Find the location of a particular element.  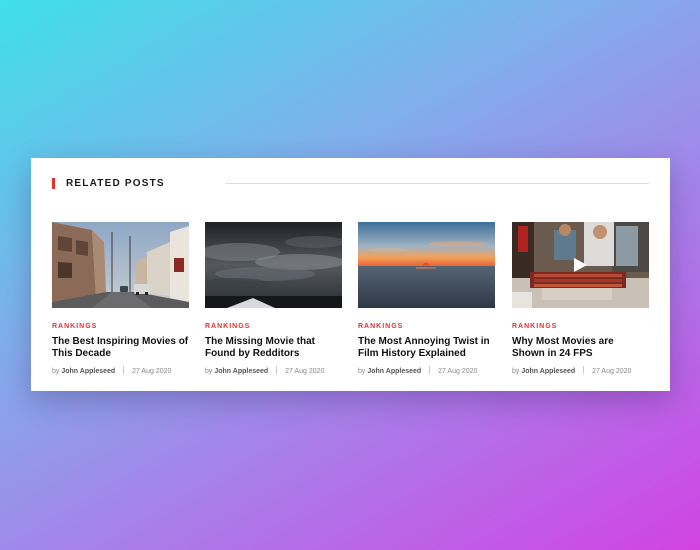

play-icon is located at coordinates (580, 265).